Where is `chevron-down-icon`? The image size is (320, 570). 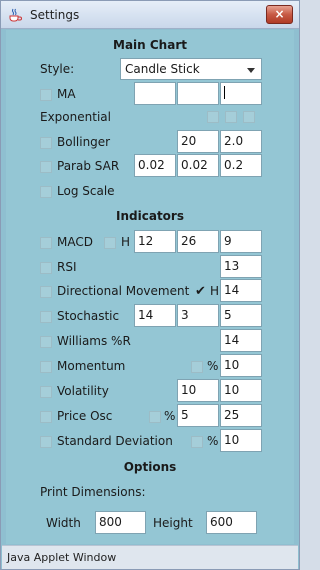 chevron-down-icon is located at coordinates (251, 70).